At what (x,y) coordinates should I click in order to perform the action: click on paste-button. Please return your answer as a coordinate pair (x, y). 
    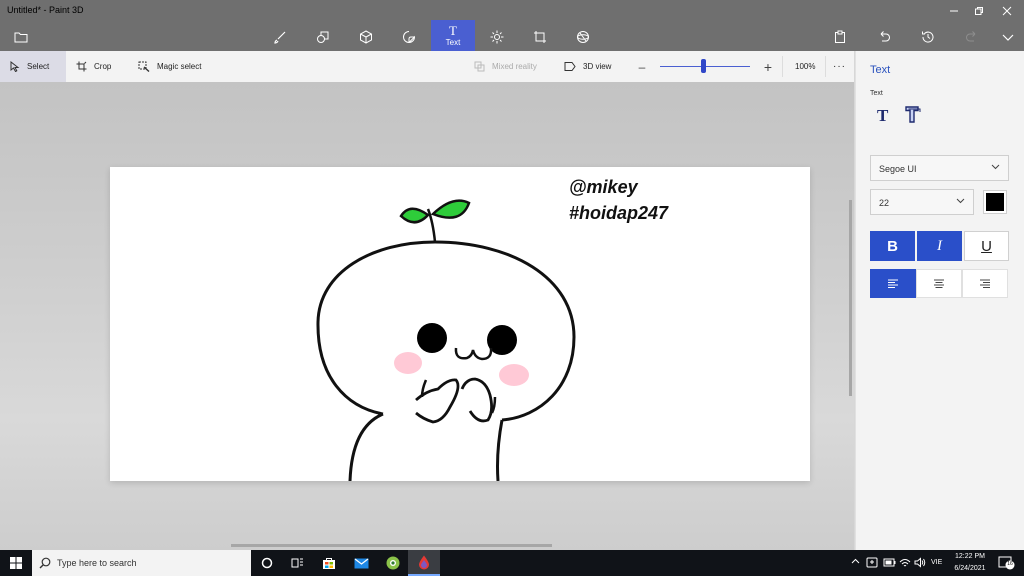
    Looking at the image, I should click on (840, 36).